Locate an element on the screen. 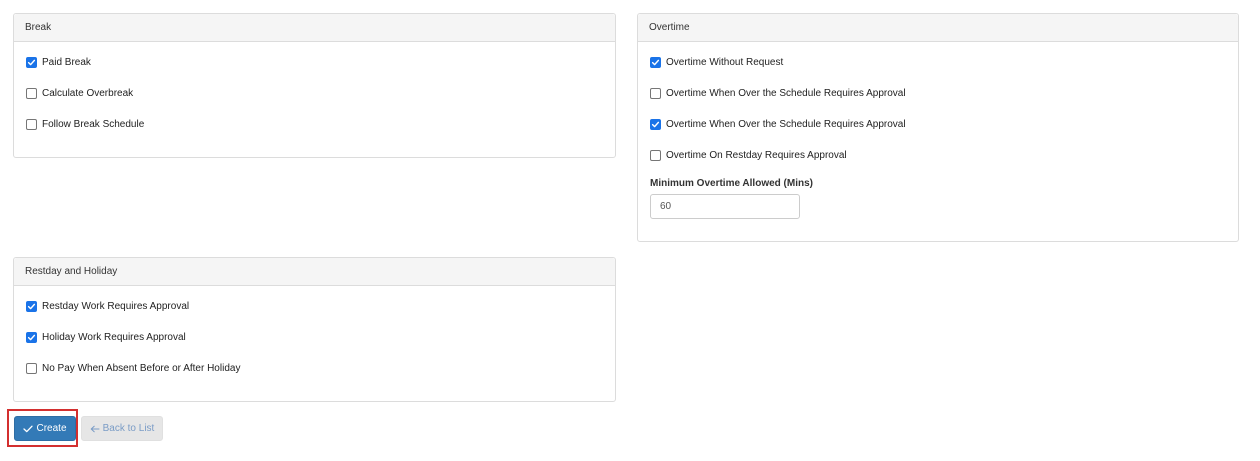 Image resolution: width=1260 pixels, height=461 pixels. restday-work-approval-option: Restday Work Requires Approval is located at coordinates (107, 306).